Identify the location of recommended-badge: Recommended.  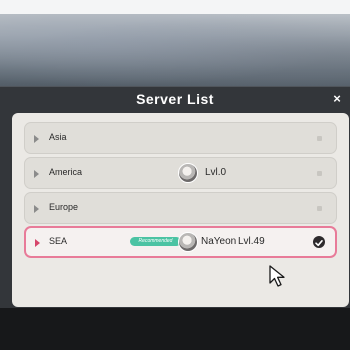
(155, 241).